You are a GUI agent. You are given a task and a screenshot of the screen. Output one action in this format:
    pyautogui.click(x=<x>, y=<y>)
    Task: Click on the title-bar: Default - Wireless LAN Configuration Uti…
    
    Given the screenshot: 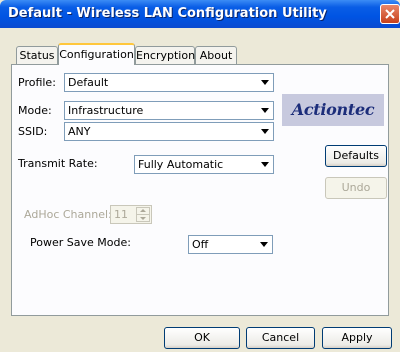 What is the action you would take?
    pyautogui.click(x=200, y=14)
    